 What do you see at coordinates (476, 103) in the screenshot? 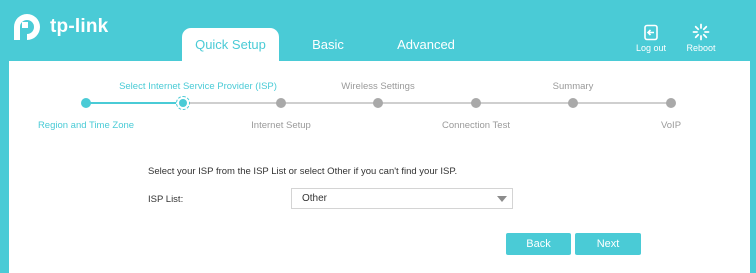
I see `step-dot-connection-test` at bounding box center [476, 103].